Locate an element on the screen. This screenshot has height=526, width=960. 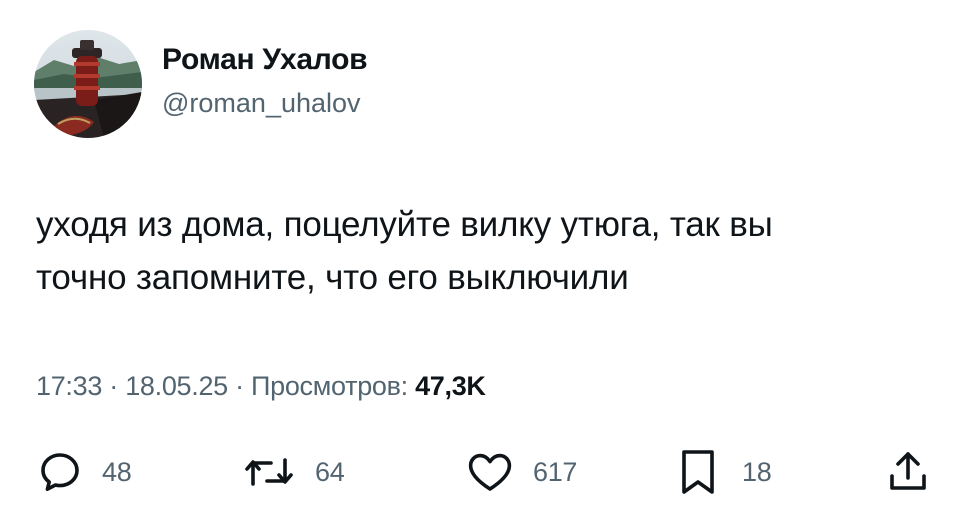
views-label: Просмотров: is located at coordinates (333, 386).